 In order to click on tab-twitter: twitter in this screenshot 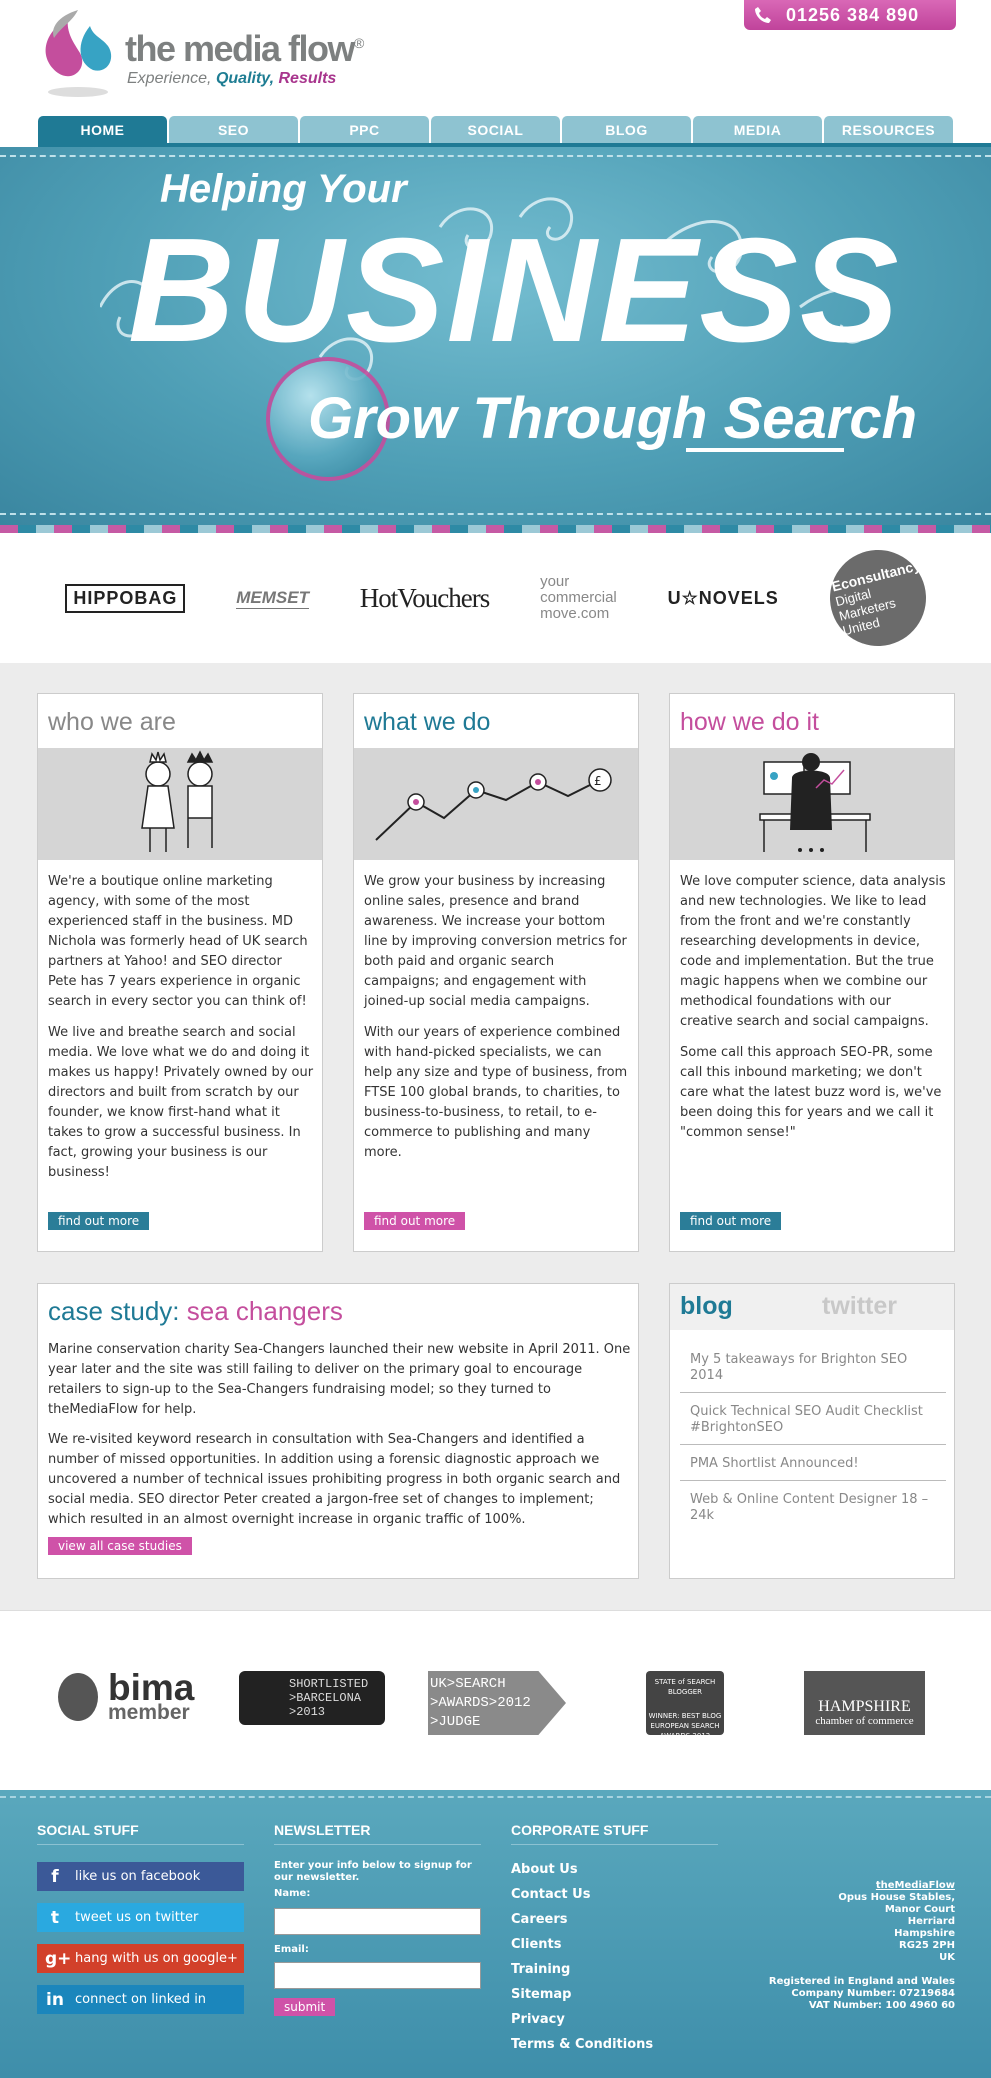, I will do `click(859, 1306)`.